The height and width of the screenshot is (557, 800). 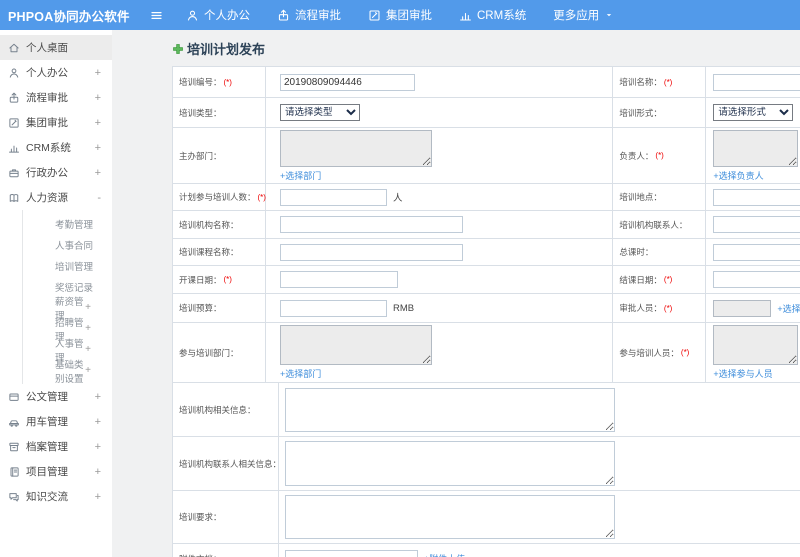 I want to click on sidebar-item-0: 个人桌面, so click(x=56, y=47).